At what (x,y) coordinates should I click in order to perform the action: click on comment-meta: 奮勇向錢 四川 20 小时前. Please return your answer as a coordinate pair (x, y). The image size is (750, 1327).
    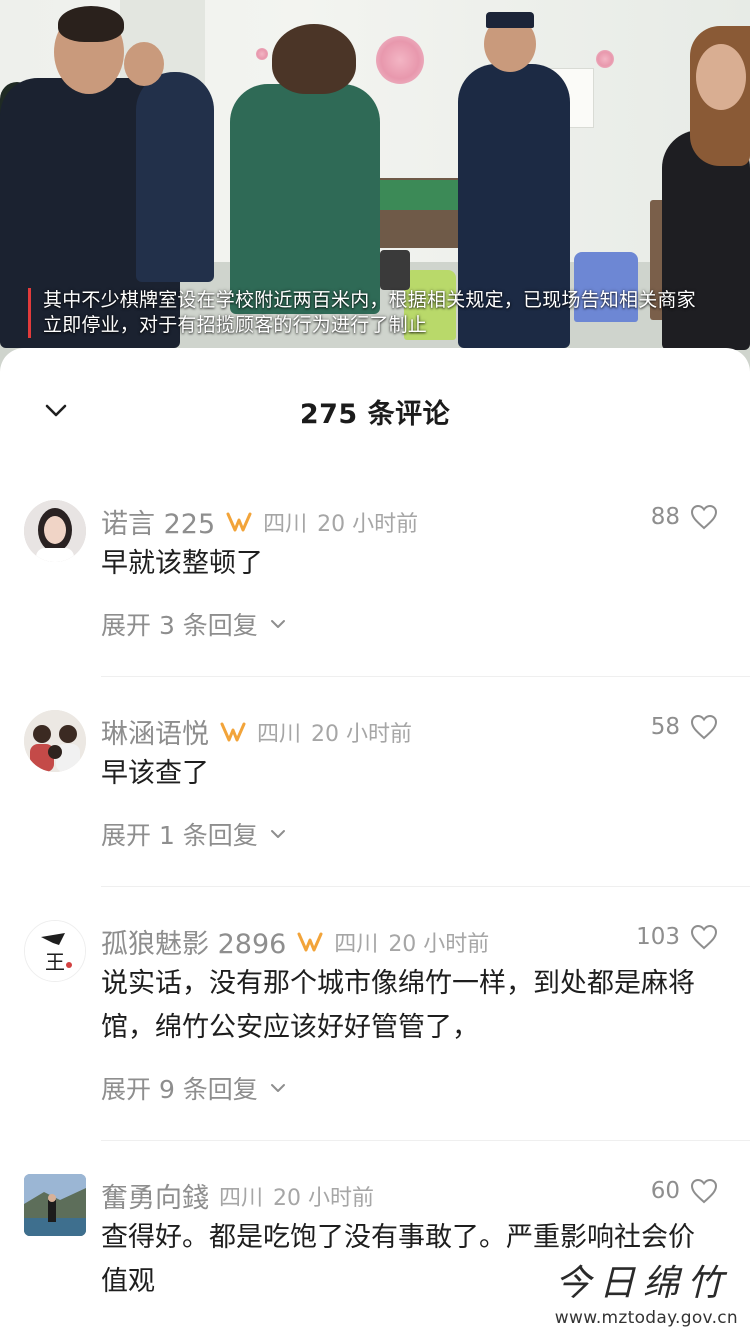
    Looking at the image, I should click on (237, 1195).